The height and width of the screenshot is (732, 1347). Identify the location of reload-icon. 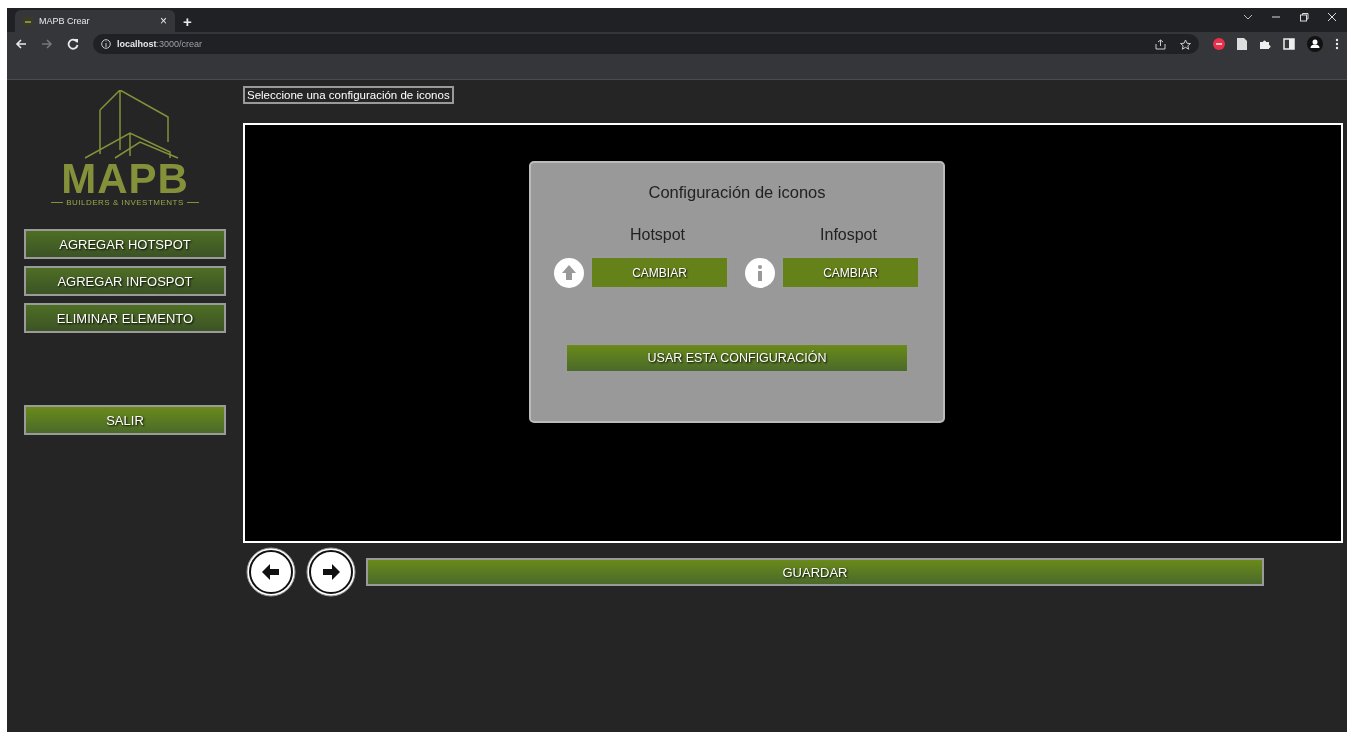
(73, 44).